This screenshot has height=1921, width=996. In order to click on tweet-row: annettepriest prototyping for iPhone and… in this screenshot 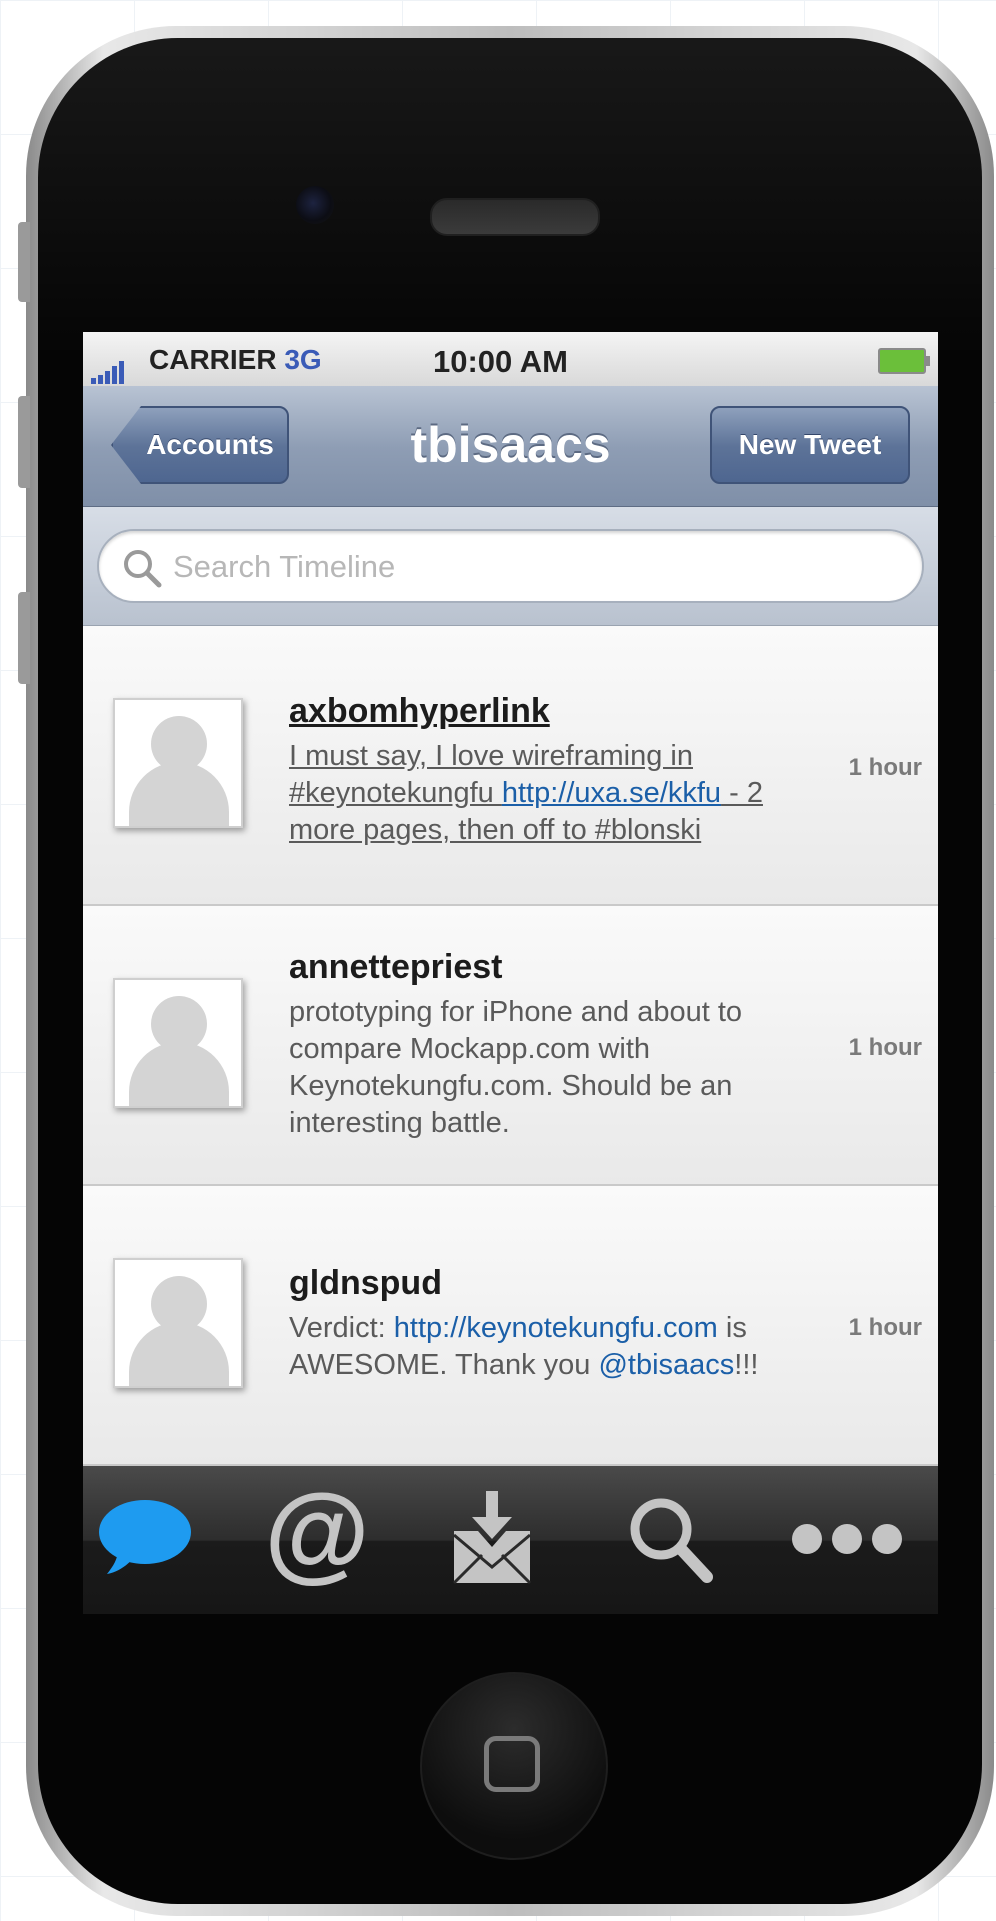, I will do `click(510, 1046)`.